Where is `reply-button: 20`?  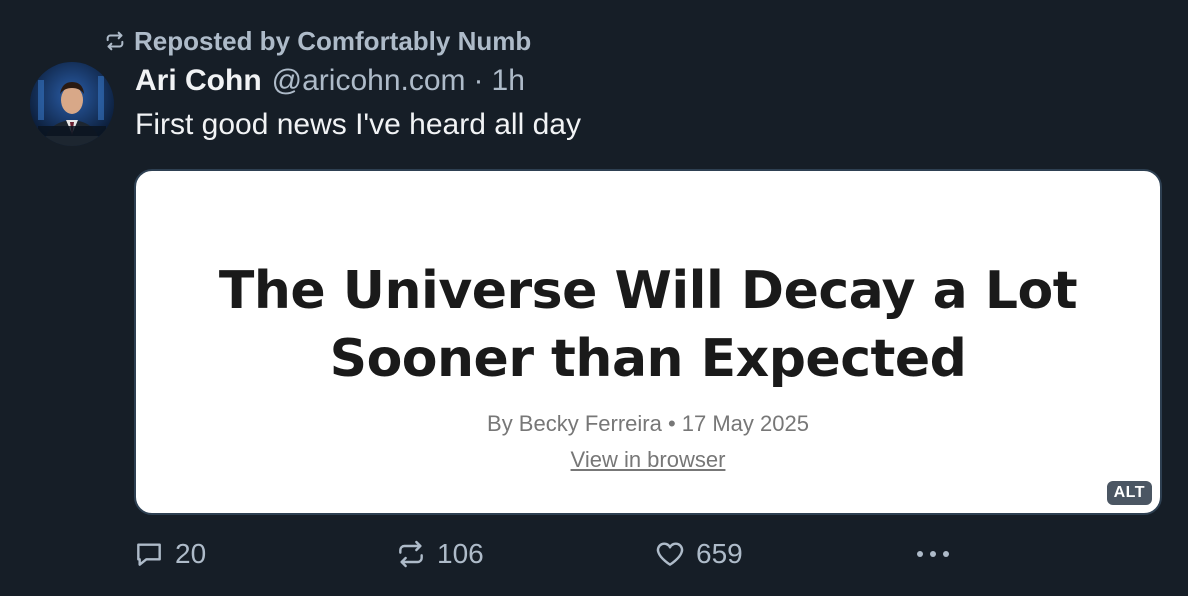
reply-button: 20 is located at coordinates (169, 554).